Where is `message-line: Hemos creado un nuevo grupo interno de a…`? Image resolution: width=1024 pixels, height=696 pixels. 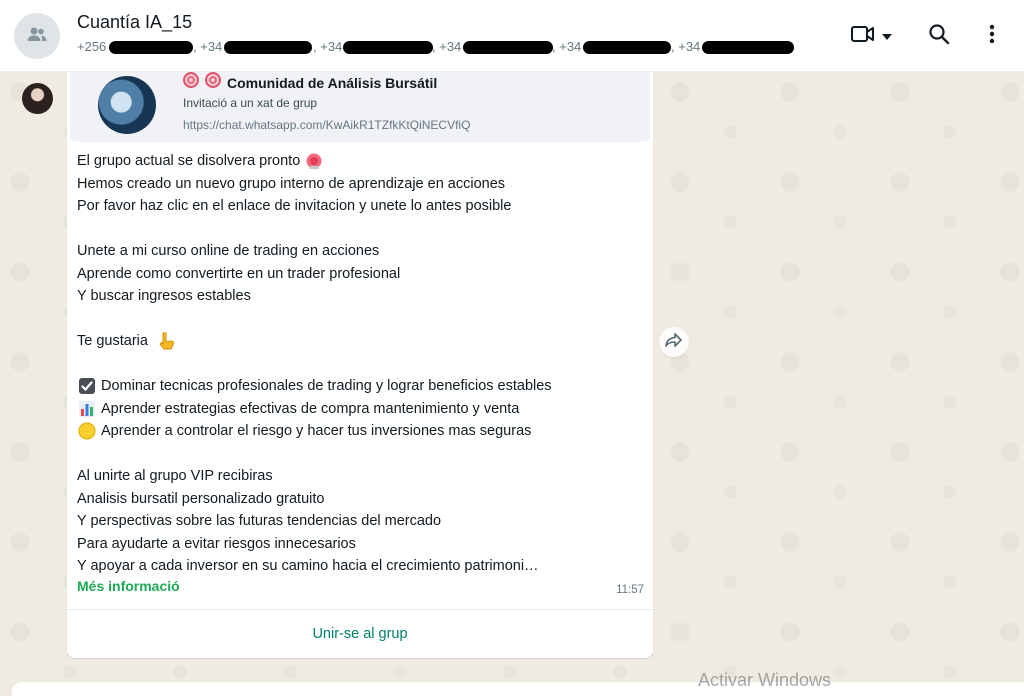
message-line: Hemos creado un nuevo grupo interno de a… is located at coordinates (357, 184).